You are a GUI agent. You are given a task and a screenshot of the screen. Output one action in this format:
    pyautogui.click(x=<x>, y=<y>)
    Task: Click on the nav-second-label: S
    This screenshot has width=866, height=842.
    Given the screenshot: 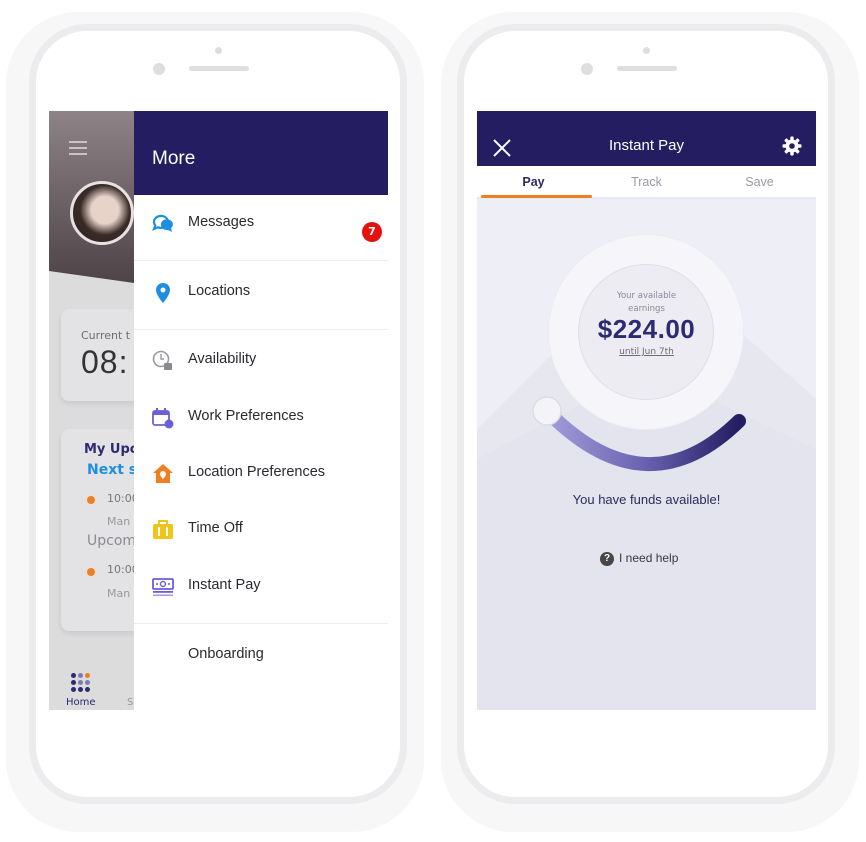 What is the action you would take?
    pyautogui.click(x=130, y=702)
    